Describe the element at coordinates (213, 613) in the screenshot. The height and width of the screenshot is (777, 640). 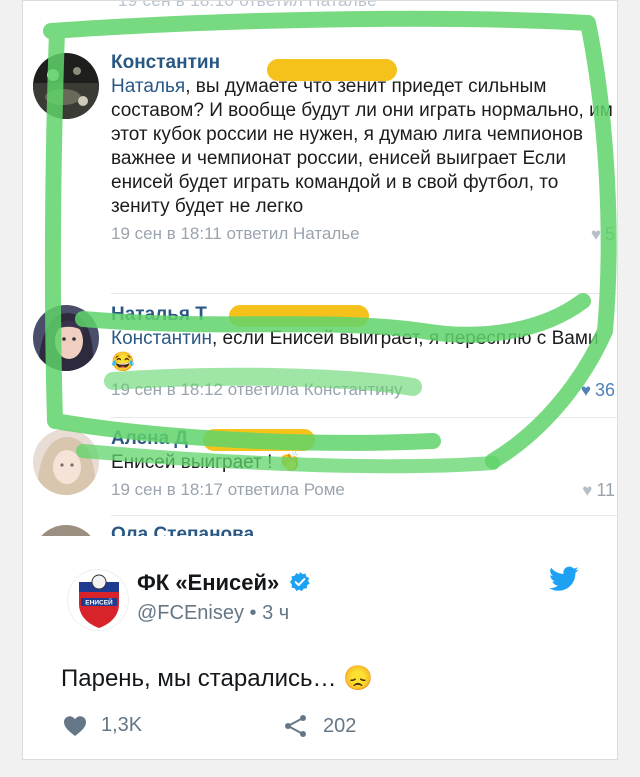
I see `tweet-handle: @FCEnisey • 3 ч` at that location.